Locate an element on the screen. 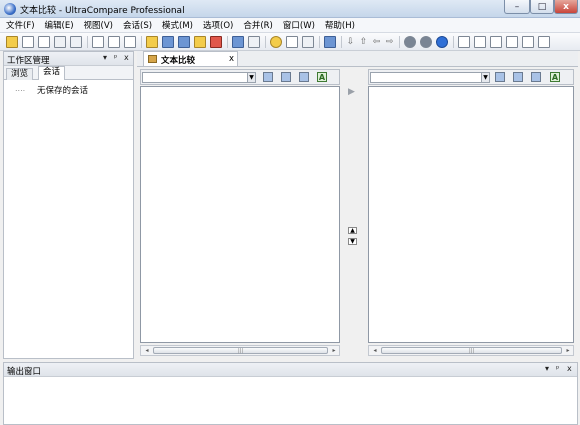 This screenshot has width=580, height=425. copy-icon is located at coordinates (44, 41).